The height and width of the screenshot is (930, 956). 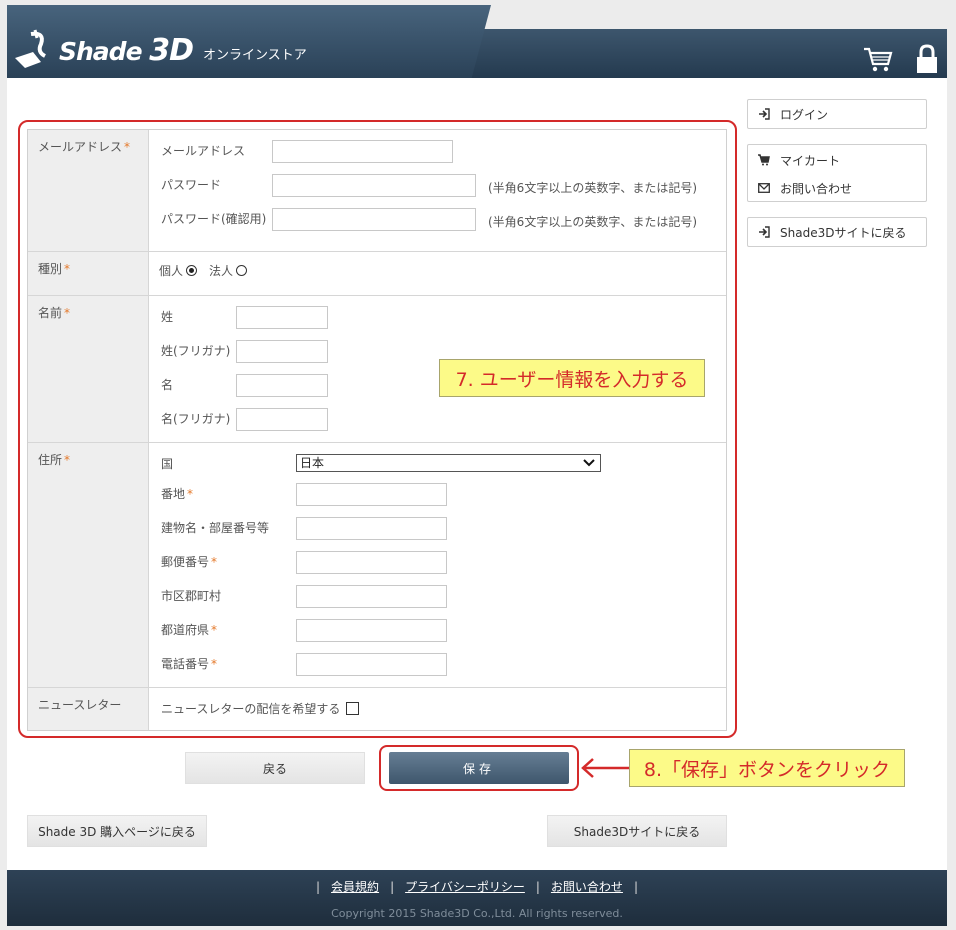 What do you see at coordinates (477, 41) in the screenshot?
I see `site-header: Shade 3D オンラインストア` at bounding box center [477, 41].